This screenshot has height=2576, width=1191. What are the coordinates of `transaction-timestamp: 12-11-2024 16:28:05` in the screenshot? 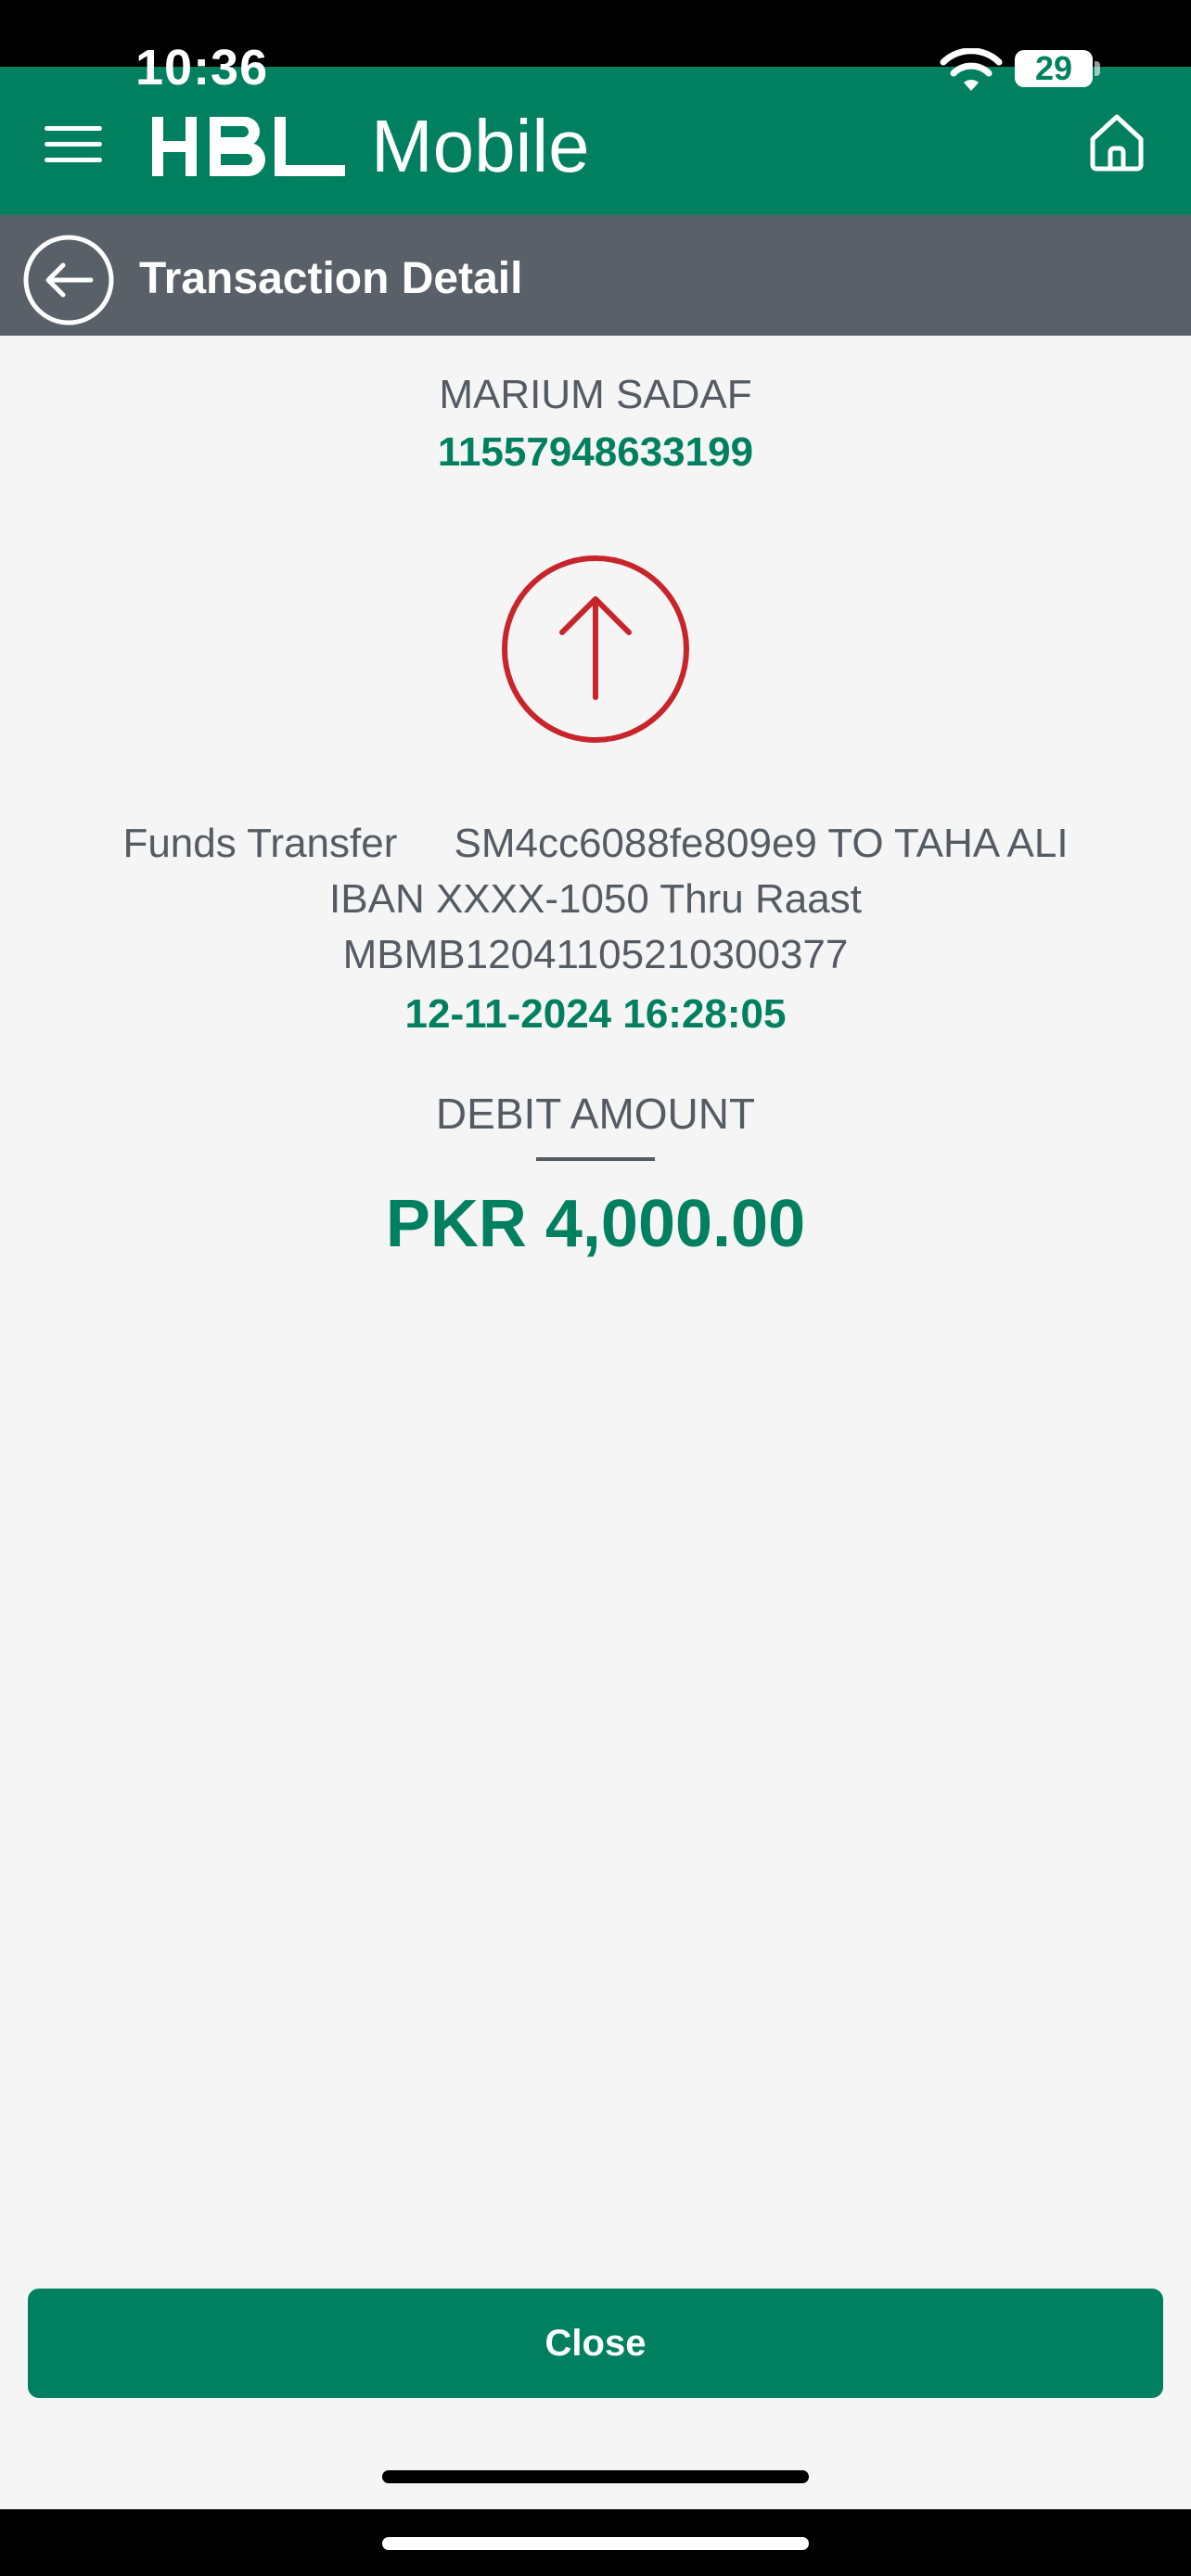 It's located at (595, 1014).